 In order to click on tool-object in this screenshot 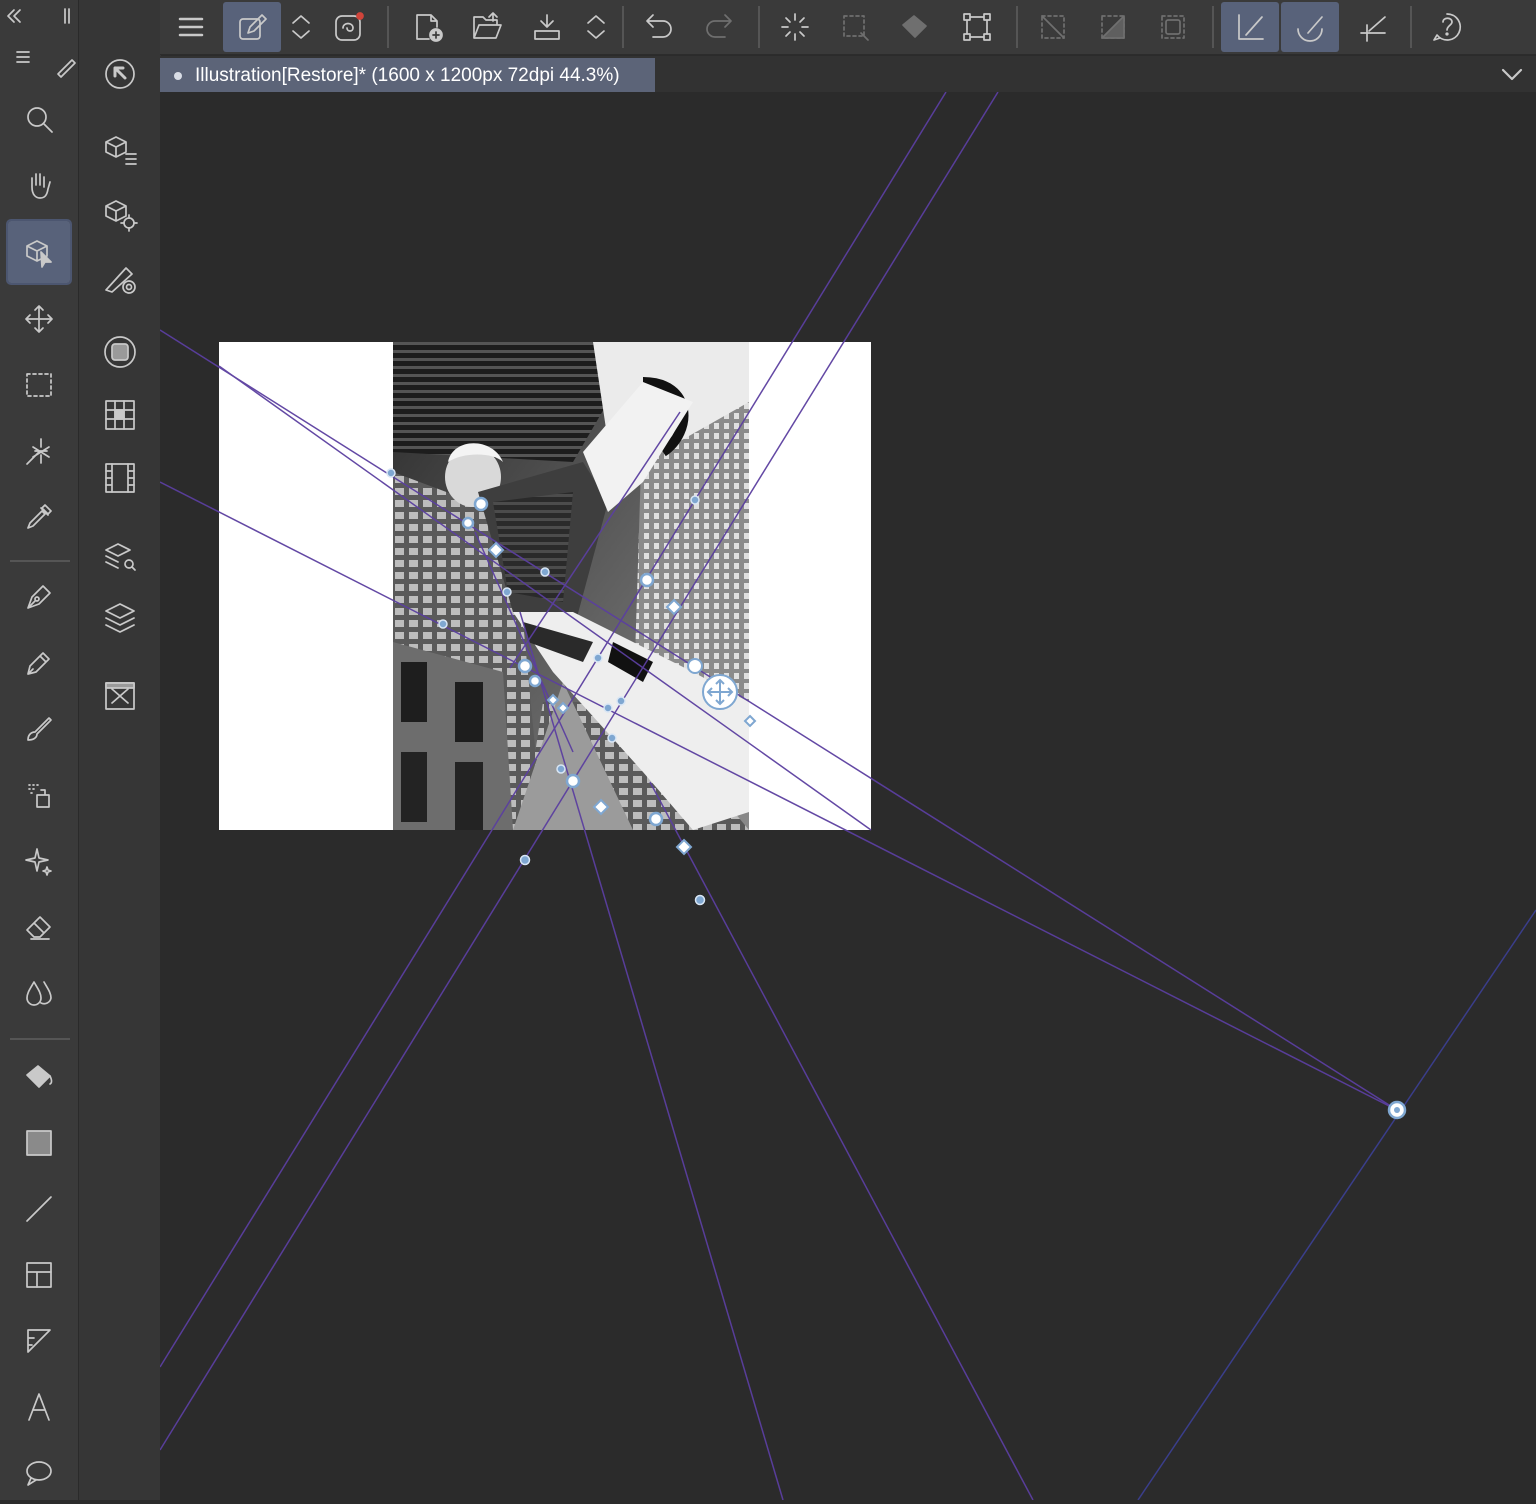, I will do `click(39, 252)`.